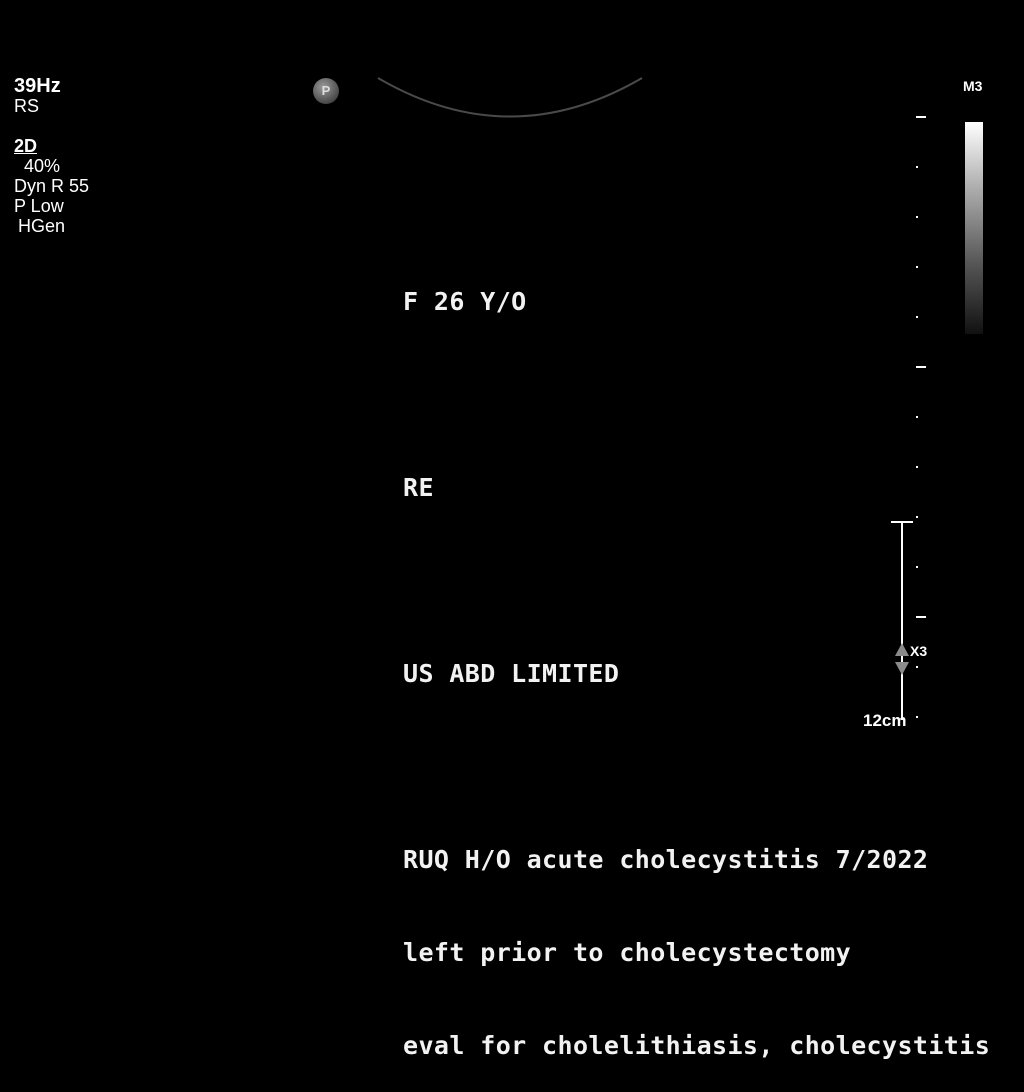  Describe the element at coordinates (627, 952) in the screenshot. I see `history-line-2: left prior to cholecystectomy` at that location.